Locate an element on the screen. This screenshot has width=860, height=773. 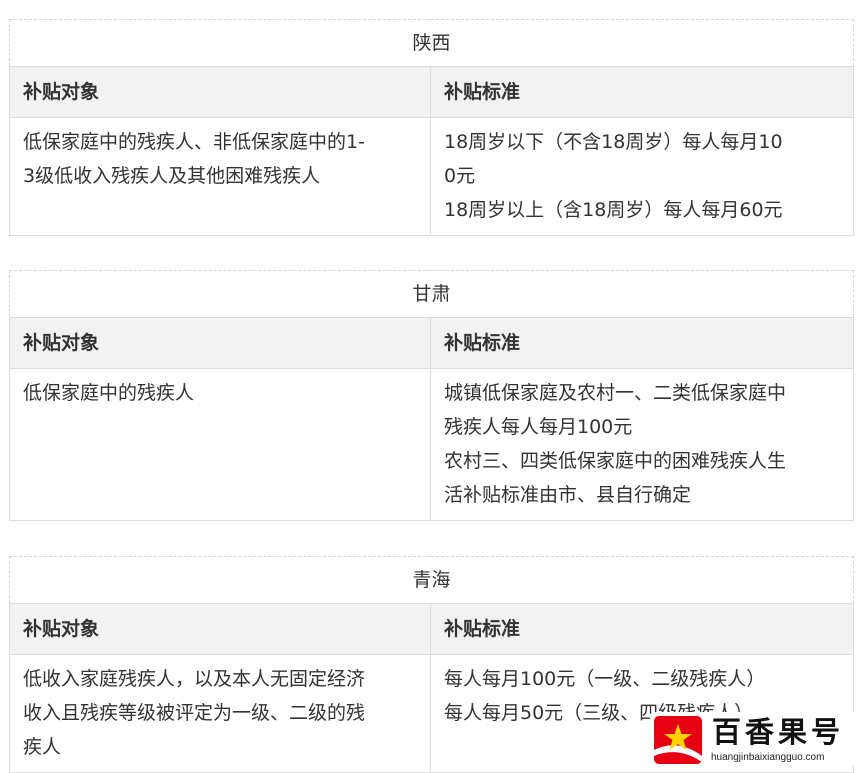
target-cell: 低收入家庭残疾人，以及本人无固定经济 收入且残疾等级被评定为一级、二级的残 疾人 is located at coordinates (220, 713).